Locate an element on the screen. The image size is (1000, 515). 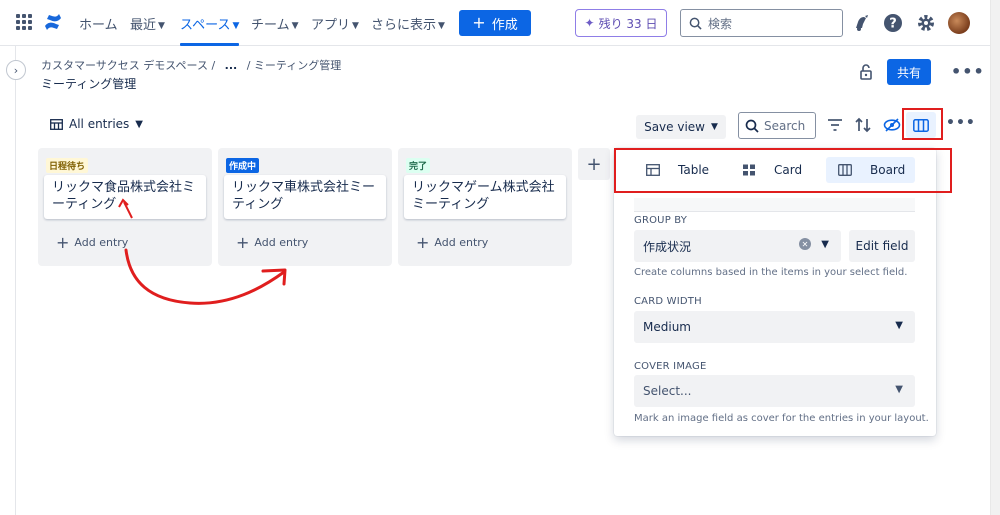
chevron-right-icon: › is located at coordinates (16, 70).